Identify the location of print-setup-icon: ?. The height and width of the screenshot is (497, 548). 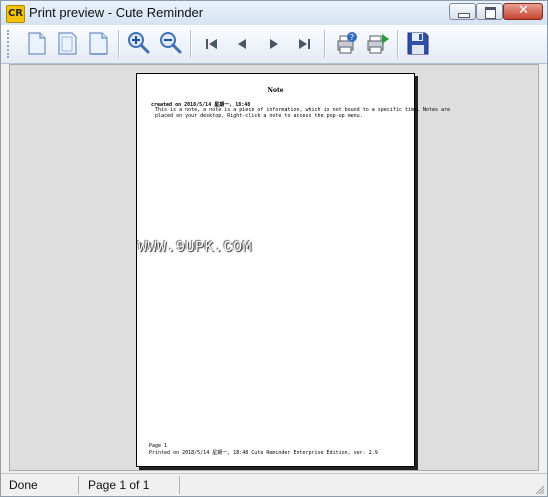
(347, 43).